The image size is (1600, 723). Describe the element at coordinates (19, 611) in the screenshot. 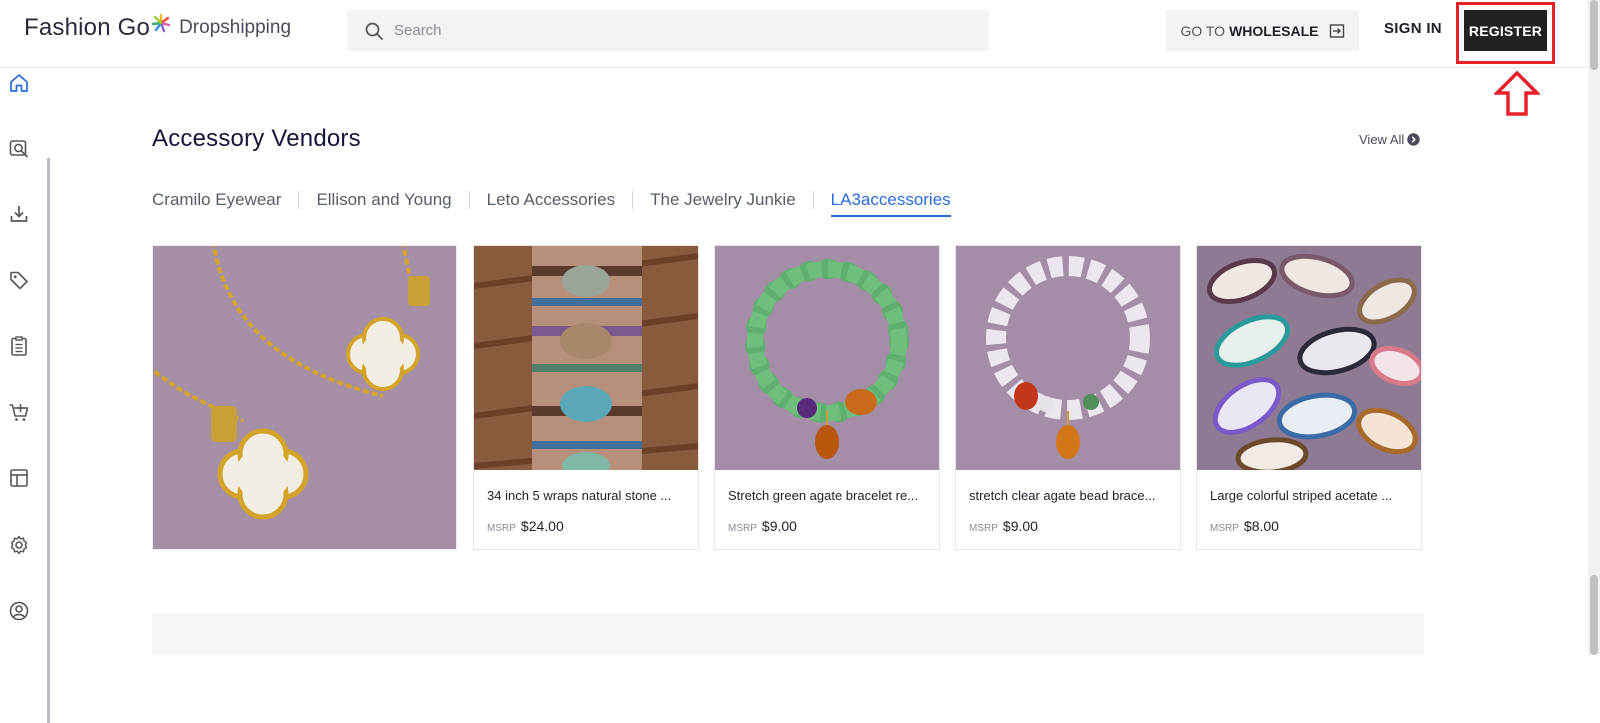

I see `account-icon` at that location.